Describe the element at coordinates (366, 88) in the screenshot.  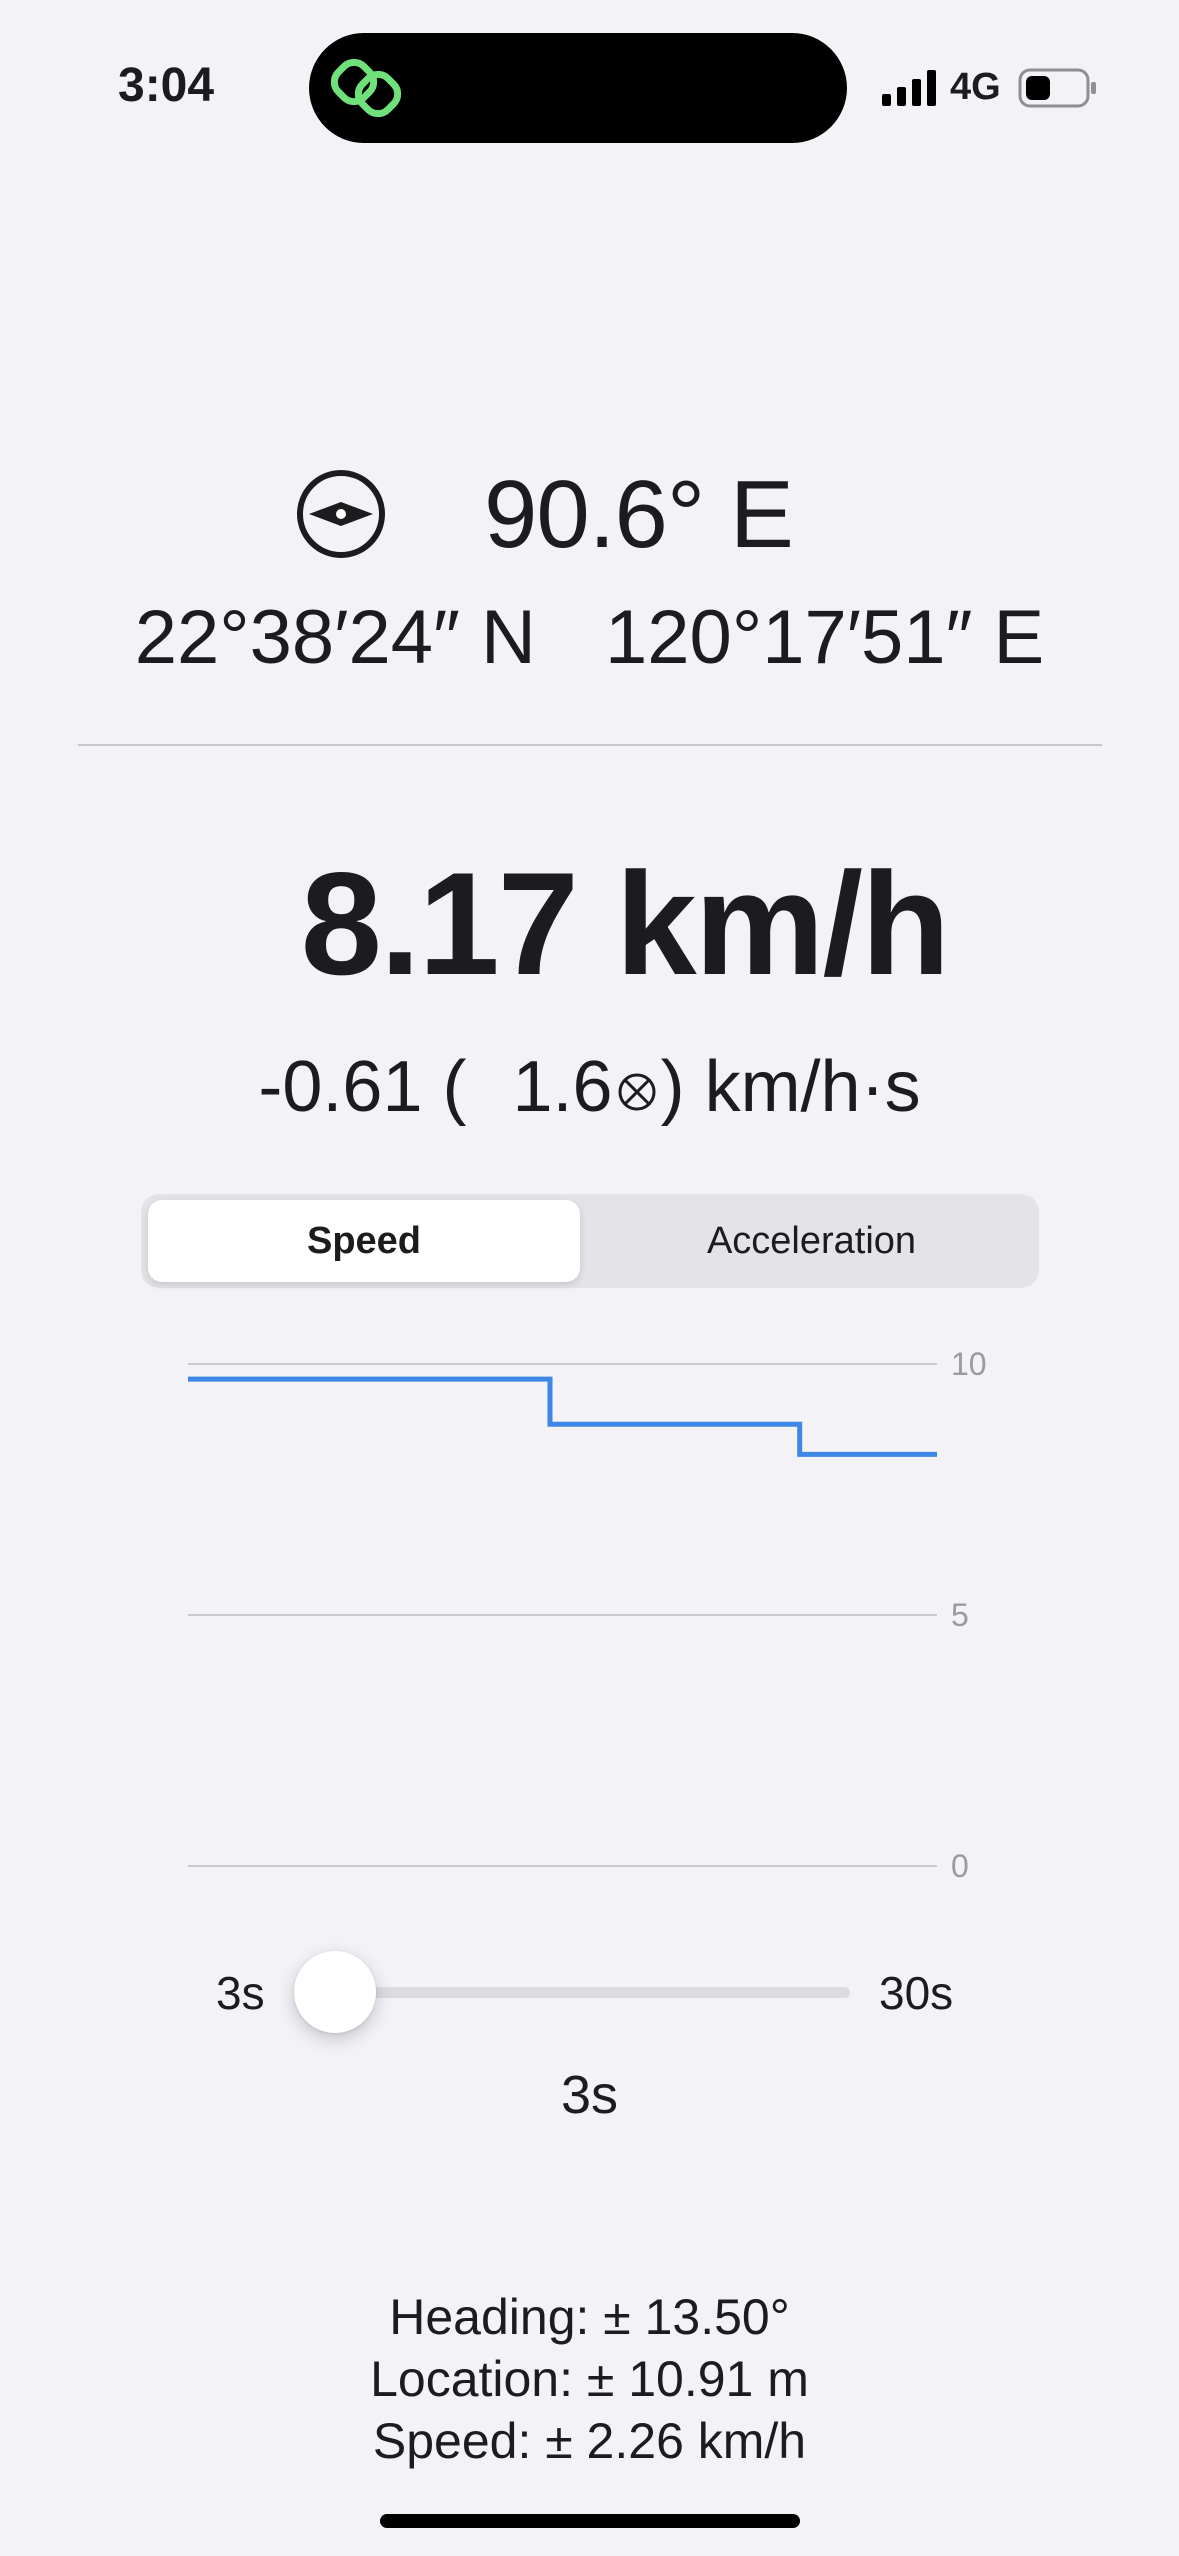
I see `link-icon` at that location.